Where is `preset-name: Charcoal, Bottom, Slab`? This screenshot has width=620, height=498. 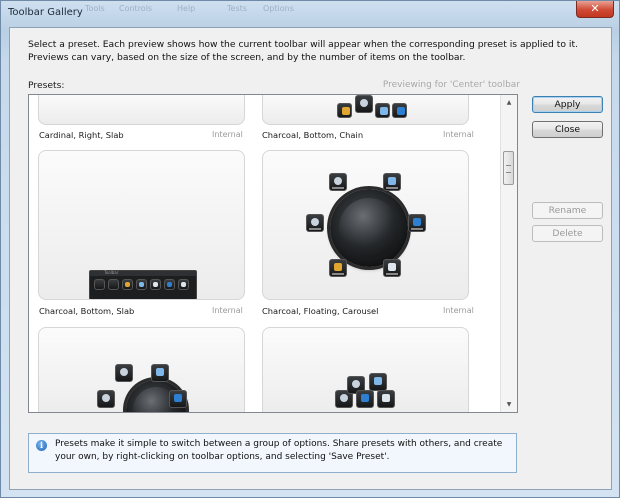 preset-name: Charcoal, Bottom, Slab is located at coordinates (87, 311).